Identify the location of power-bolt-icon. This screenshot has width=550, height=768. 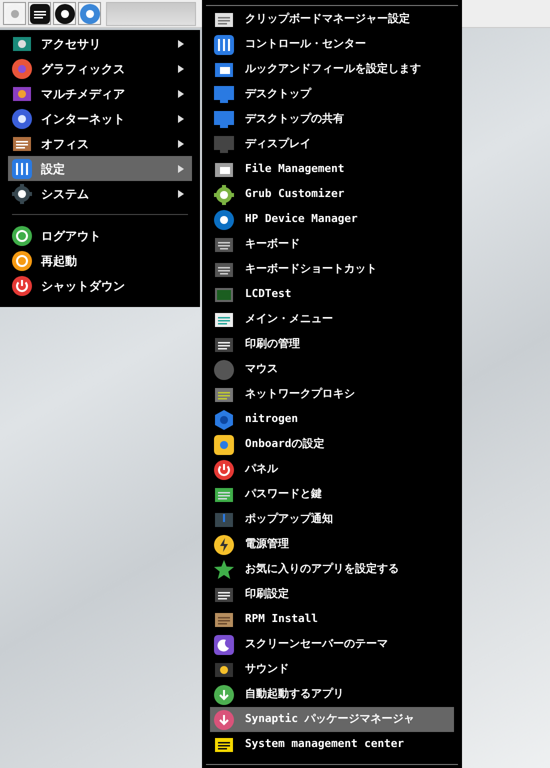
(224, 544).